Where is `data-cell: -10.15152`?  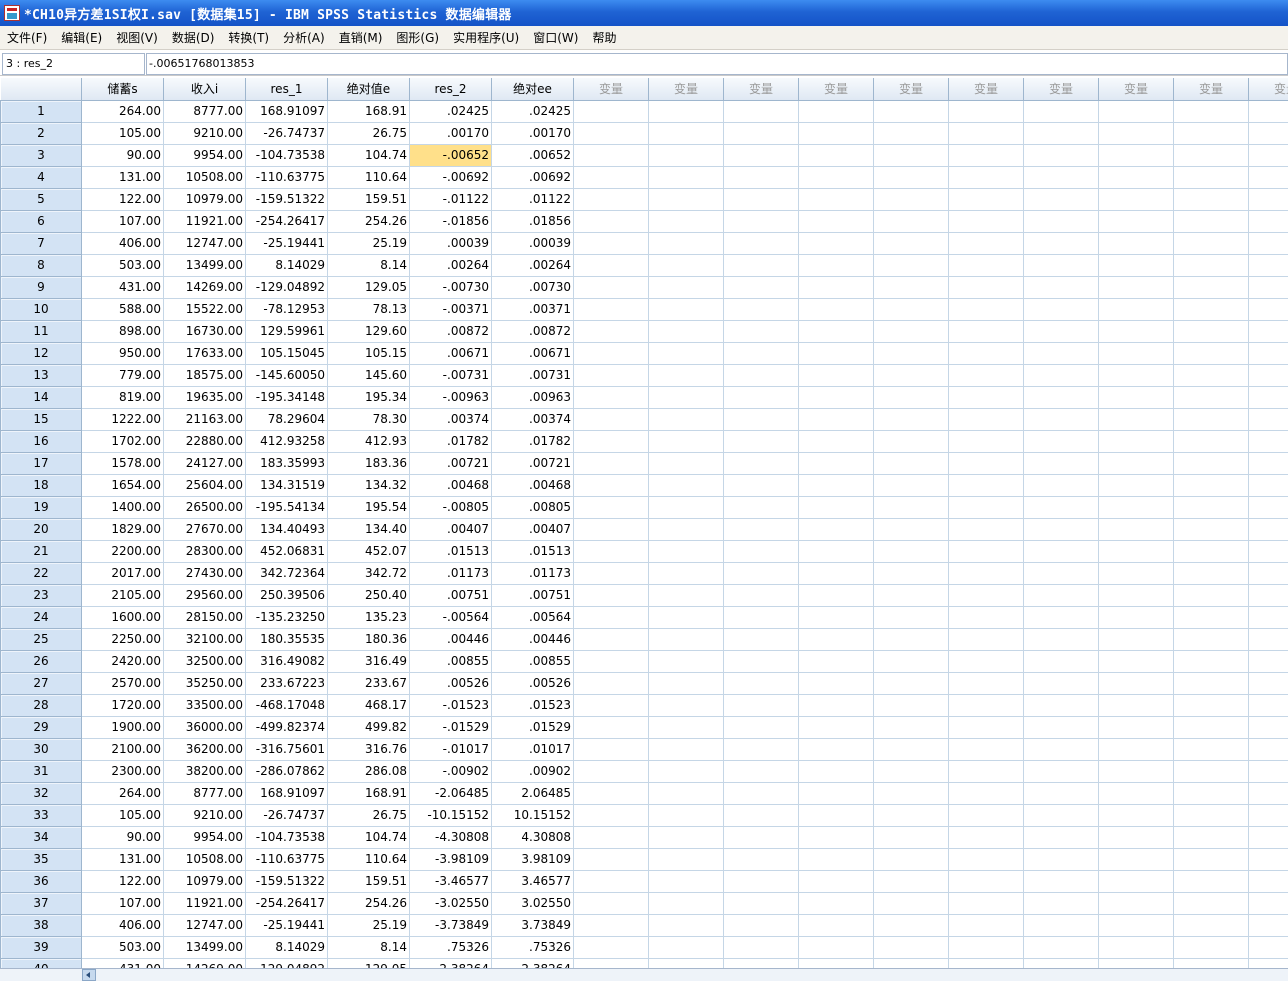
data-cell: -10.15152 is located at coordinates (450, 815).